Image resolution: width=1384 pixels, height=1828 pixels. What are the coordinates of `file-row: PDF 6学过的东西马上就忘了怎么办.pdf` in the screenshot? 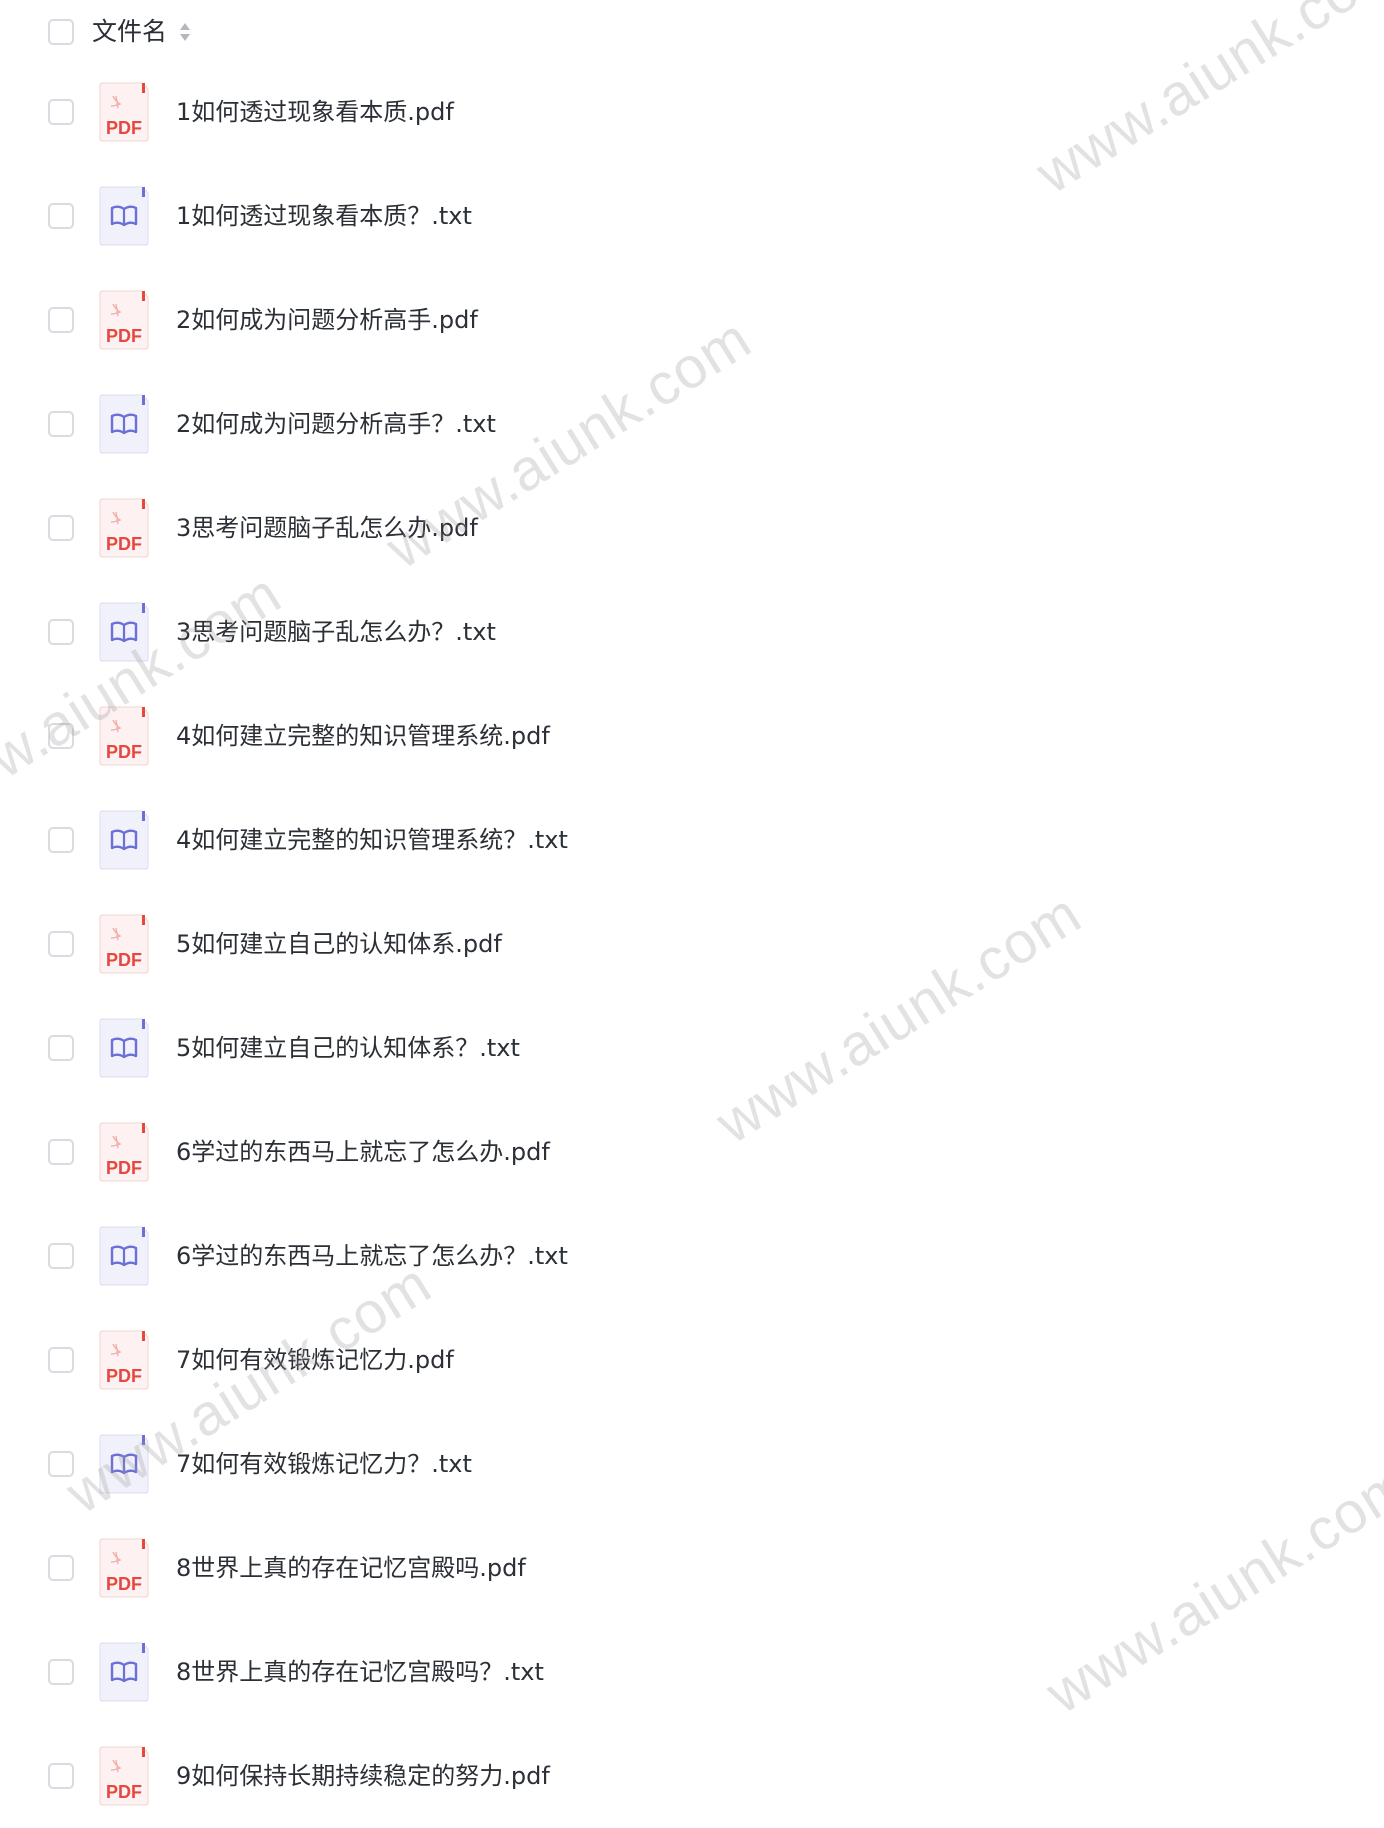 It's located at (692, 1152).